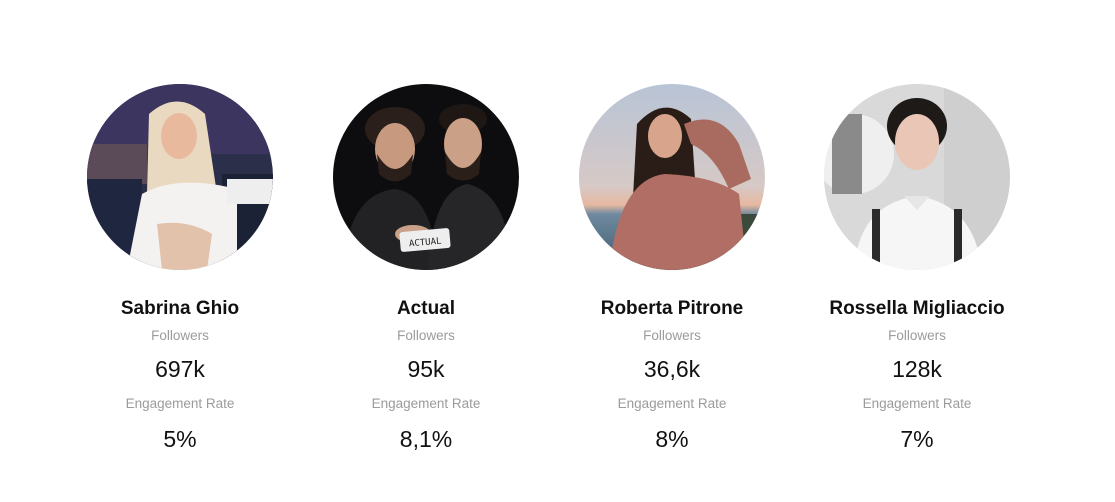 This screenshot has width=1115, height=502. I want to click on influencer-name: Sabrina Ghio, so click(180, 308).